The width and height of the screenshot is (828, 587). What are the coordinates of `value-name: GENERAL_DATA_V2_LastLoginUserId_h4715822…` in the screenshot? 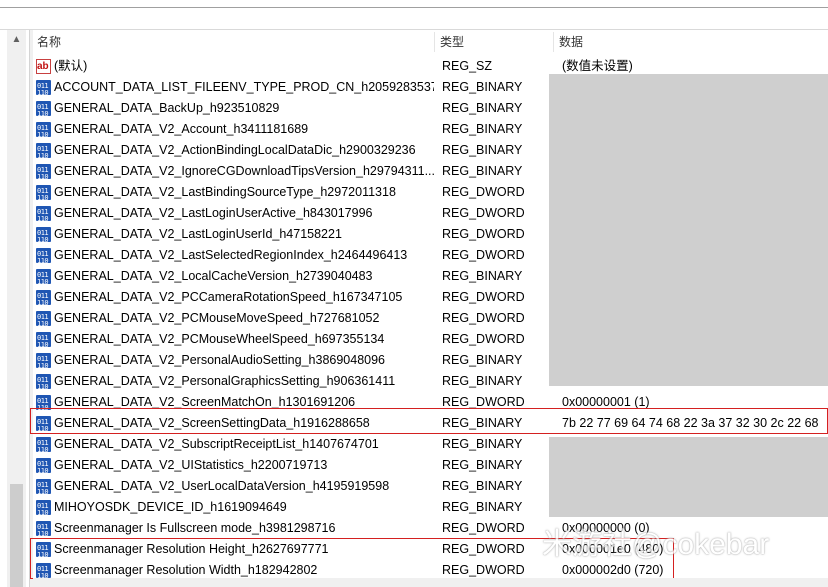 It's located at (198, 234).